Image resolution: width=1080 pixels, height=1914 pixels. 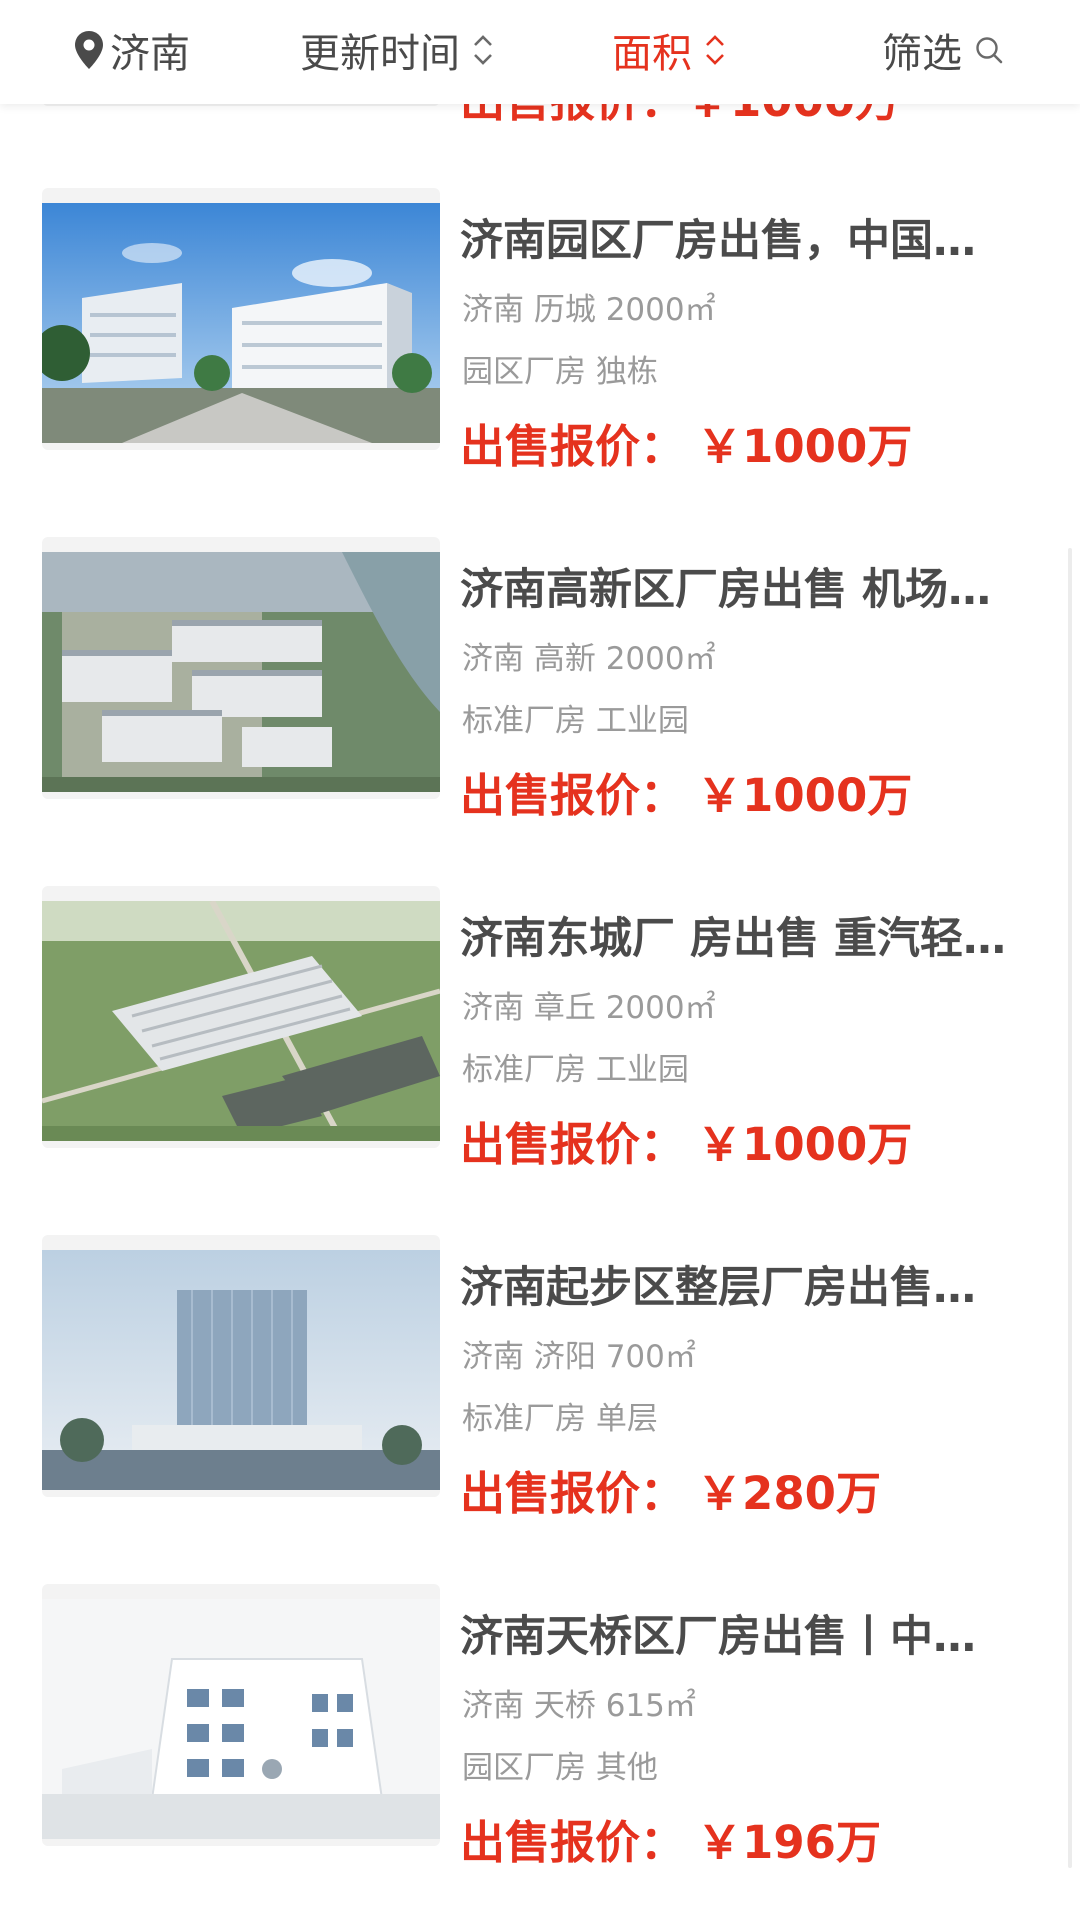 What do you see at coordinates (579, 1357) in the screenshot?
I see `listing-location-area: 济南 济阳 700㎡` at bounding box center [579, 1357].